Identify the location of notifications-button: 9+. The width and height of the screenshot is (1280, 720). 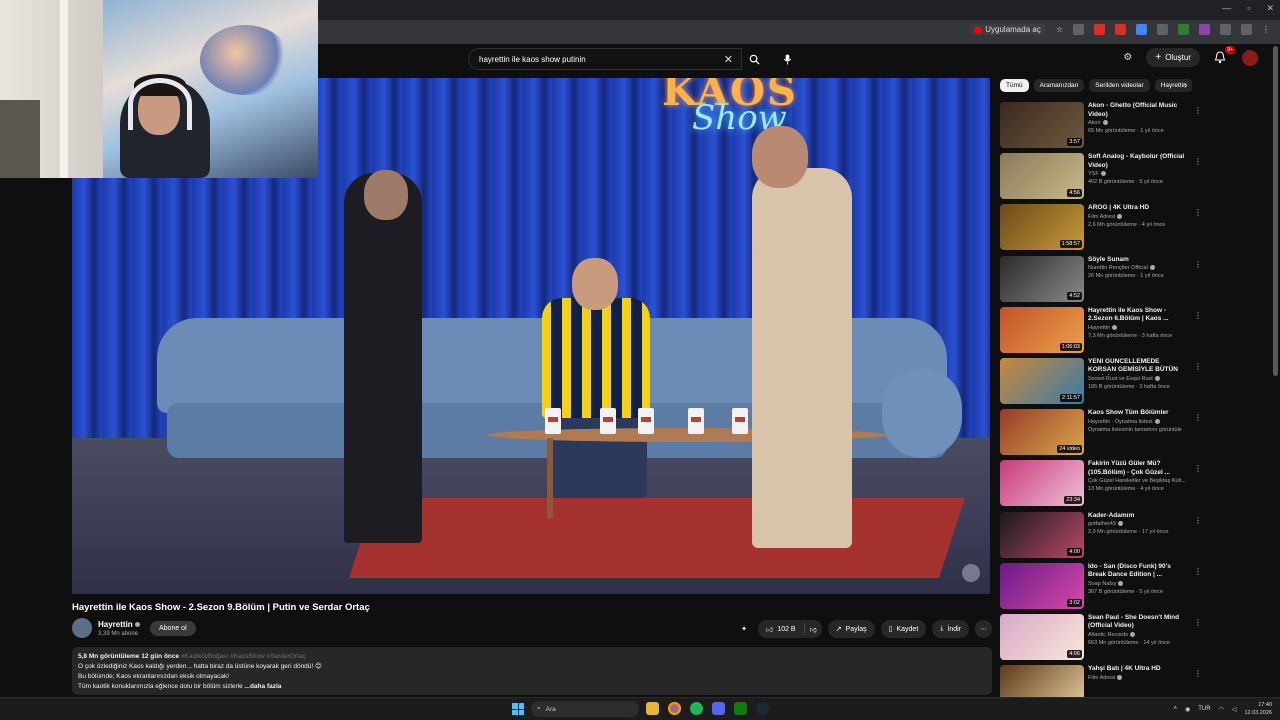
(1224, 55).